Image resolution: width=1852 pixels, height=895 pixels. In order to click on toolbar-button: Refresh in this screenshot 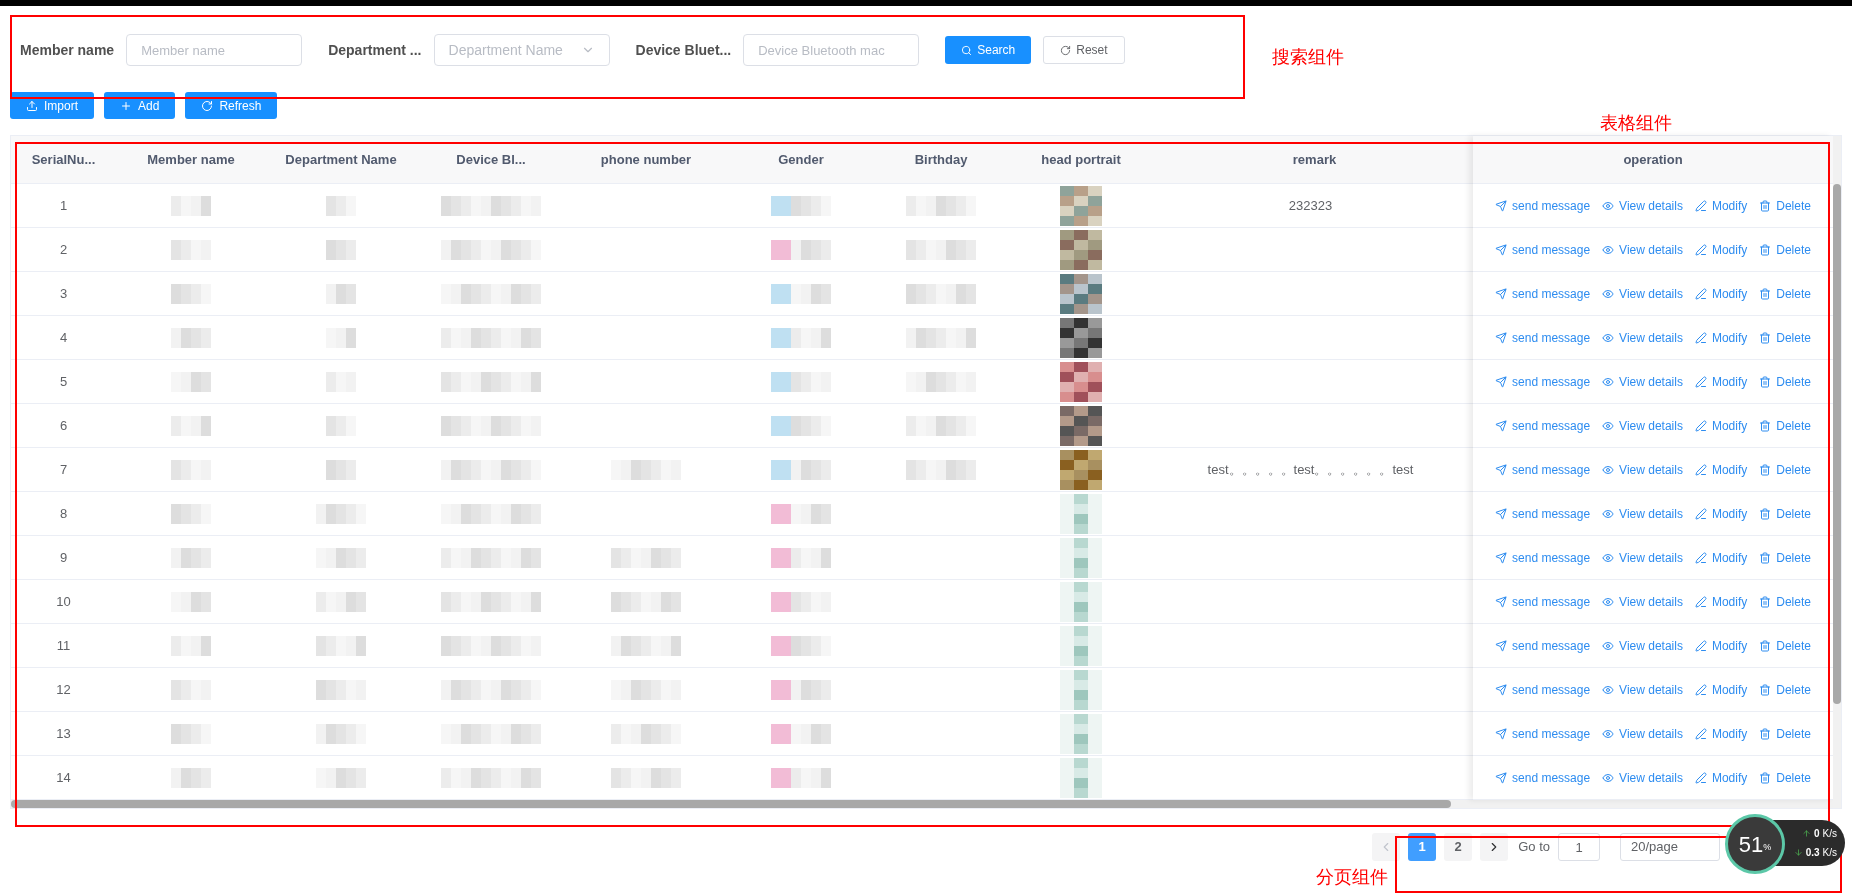, I will do `click(231, 105)`.